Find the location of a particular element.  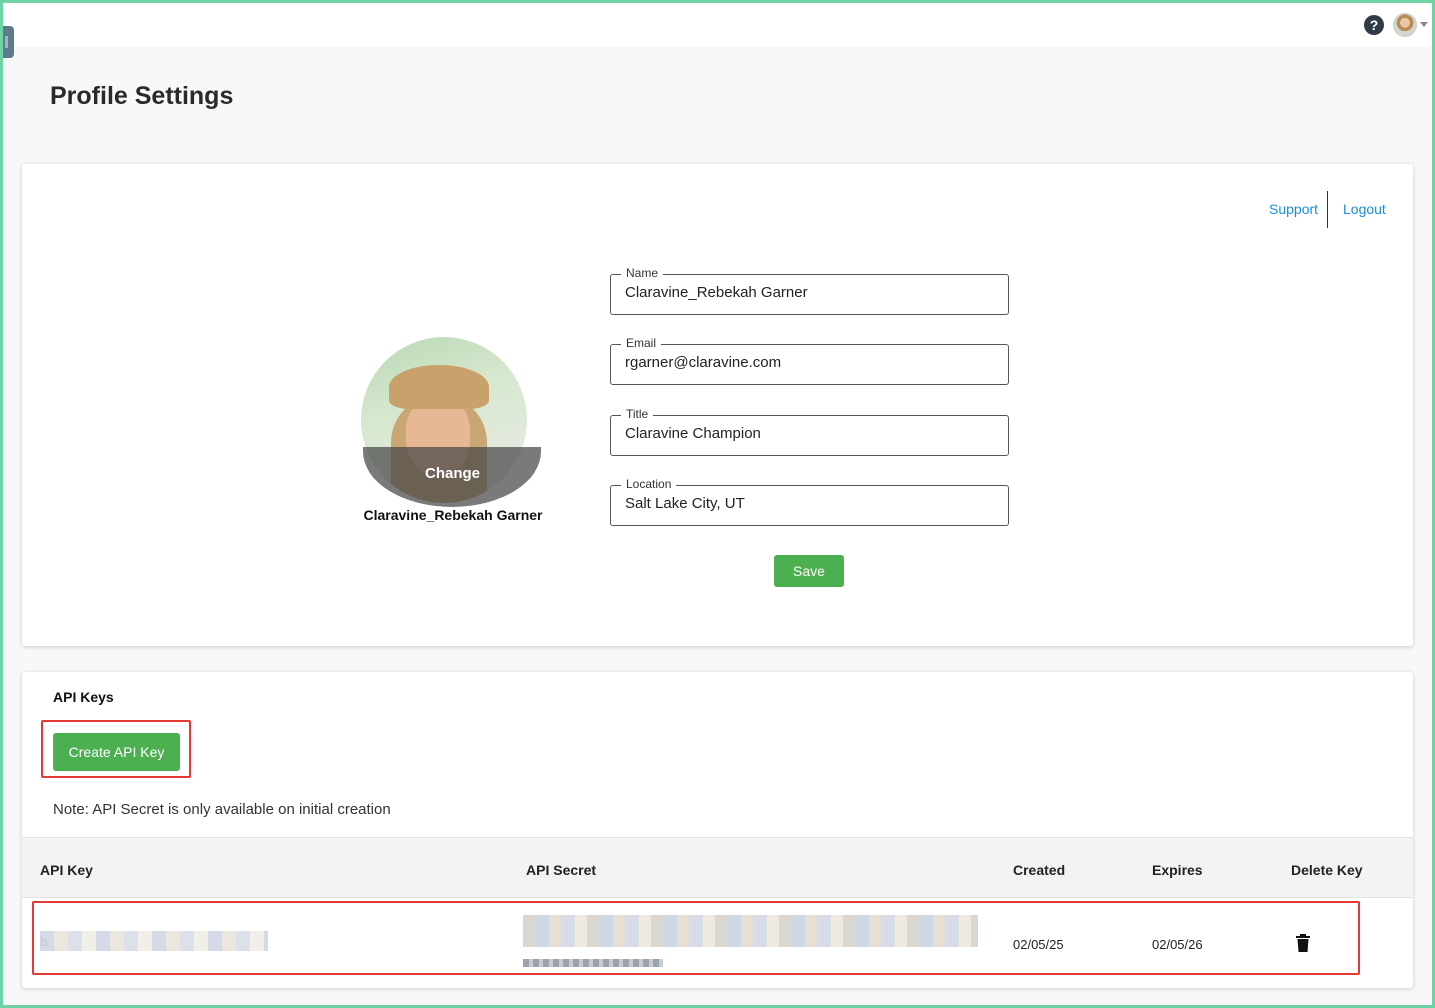

avatar-name: Claravine_Rebekah Garner is located at coordinates (453, 515).